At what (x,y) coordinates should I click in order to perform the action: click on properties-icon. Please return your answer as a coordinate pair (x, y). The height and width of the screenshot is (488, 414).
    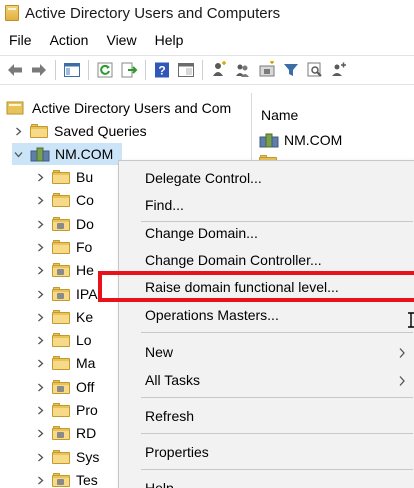
    Looking at the image, I should click on (185, 70).